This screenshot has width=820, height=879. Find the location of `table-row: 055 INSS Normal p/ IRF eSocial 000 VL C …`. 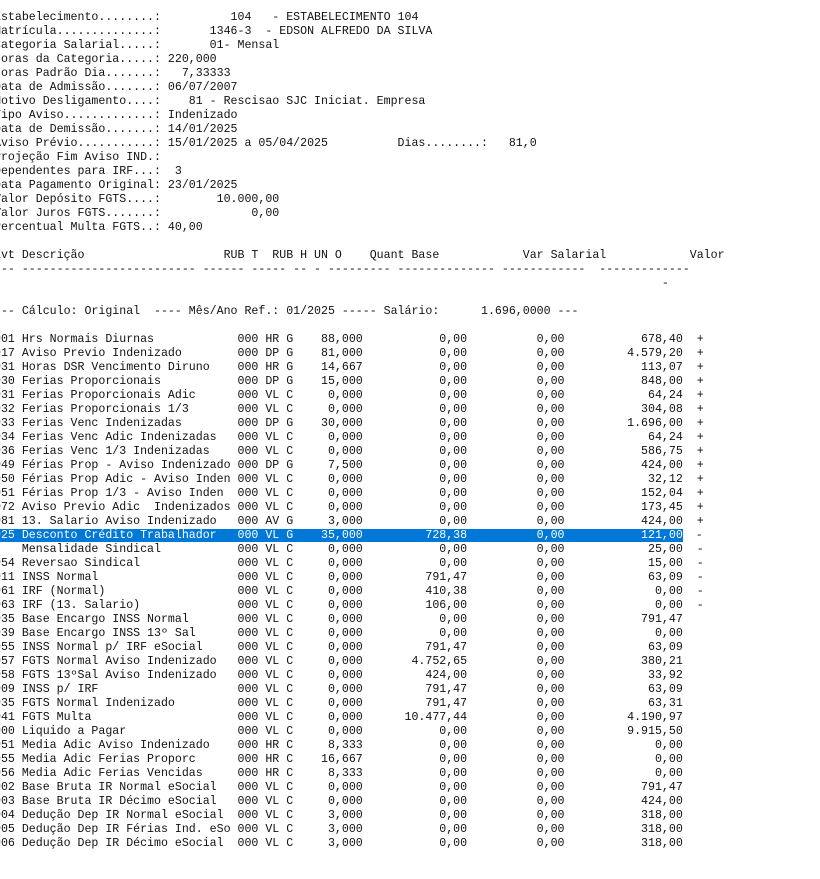

table-row: 055 INSS Normal p/ IRF eSocial 000 VL C … is located at coordinates (362, 648).